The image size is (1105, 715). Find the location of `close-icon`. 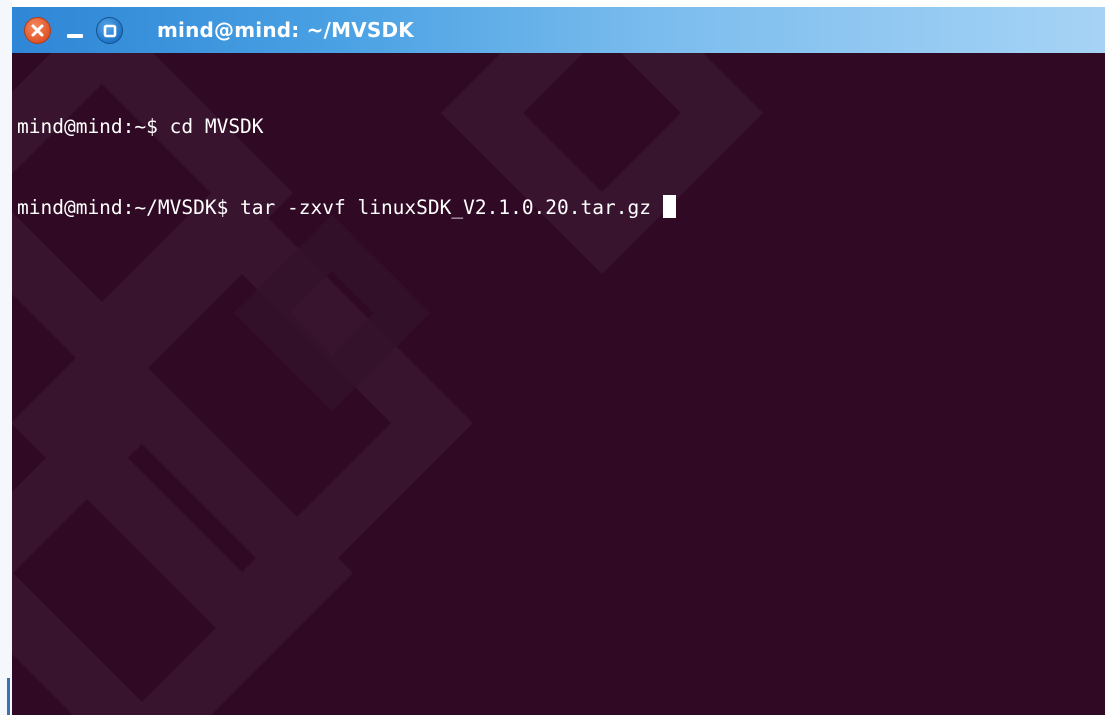

close-icon is located at coordinates (37, 30).